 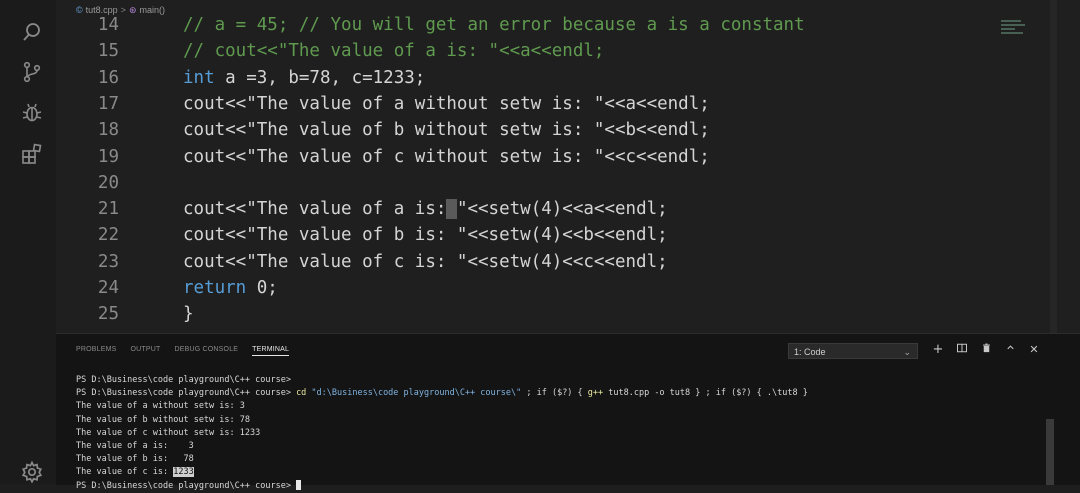 What do you see at coordinates (108, 25) in the screenshot?
I see `line-number: 14` at bounding box center [108, 25].